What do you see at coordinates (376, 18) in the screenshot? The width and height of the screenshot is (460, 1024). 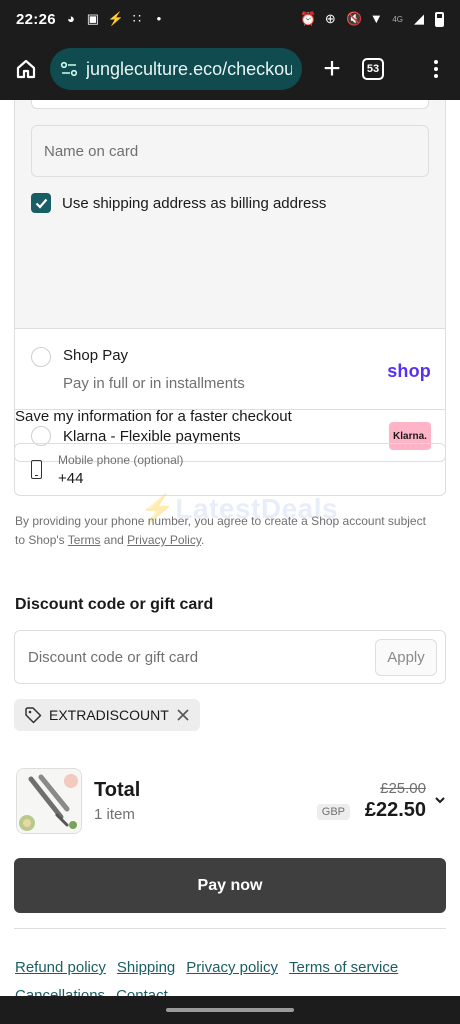 I see `wifi-icon: ▼` at bounding box center [376, 18].